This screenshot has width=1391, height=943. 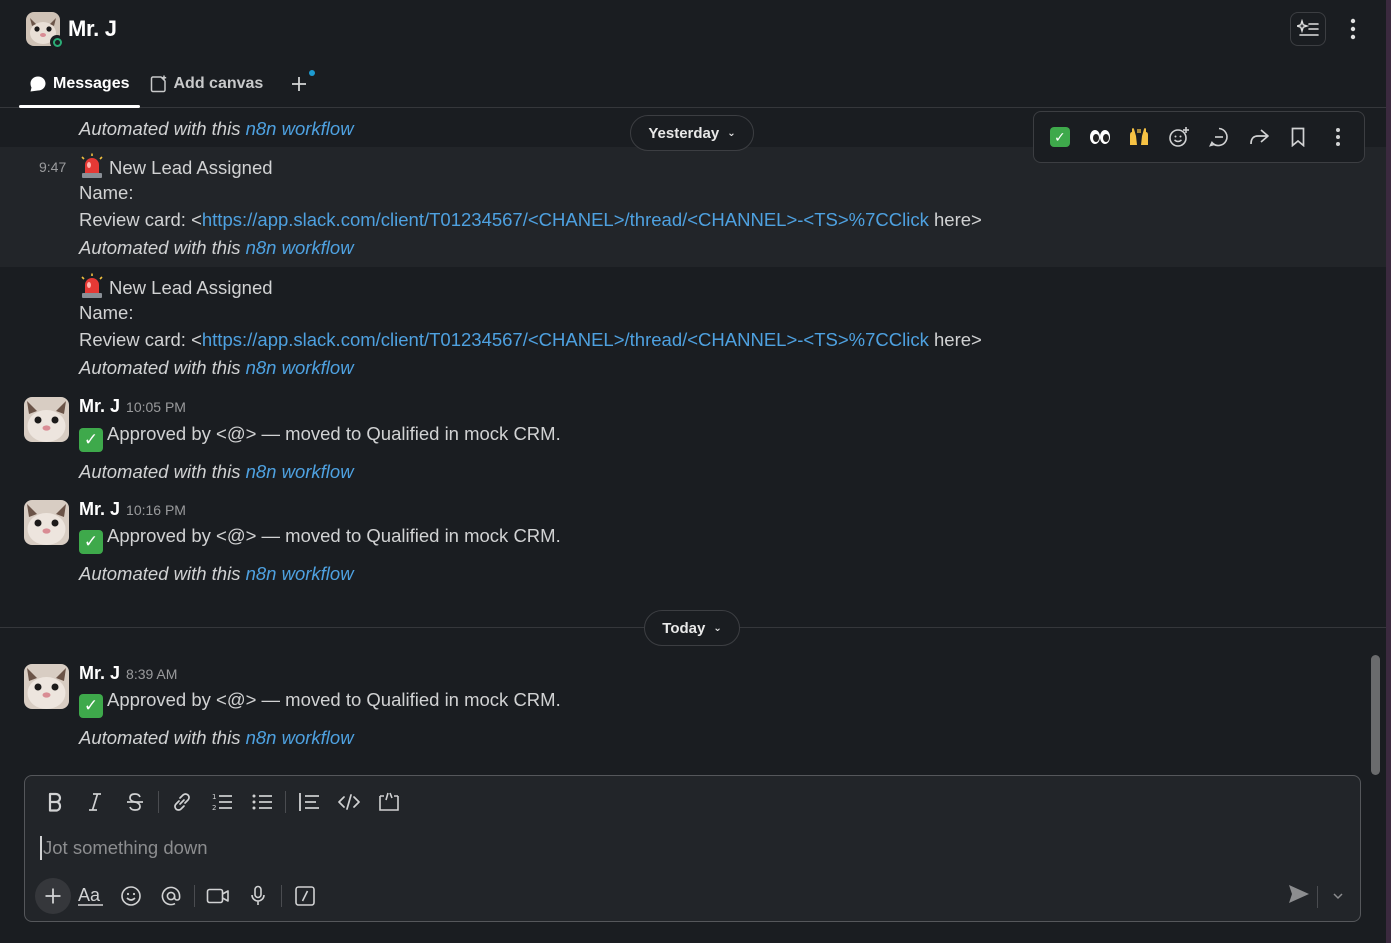 I want to click on message-input: Jot something down, so click(x=124, y=848).